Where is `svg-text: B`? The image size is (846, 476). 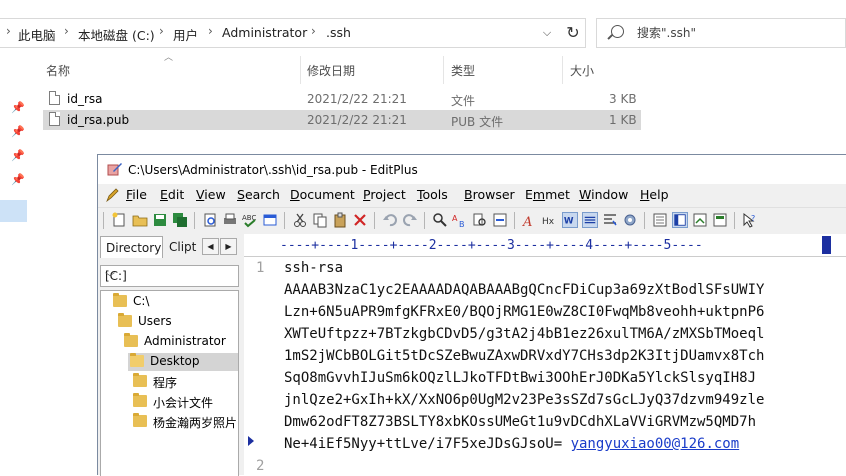
svg-text: B is located at coordinates (462, 224).